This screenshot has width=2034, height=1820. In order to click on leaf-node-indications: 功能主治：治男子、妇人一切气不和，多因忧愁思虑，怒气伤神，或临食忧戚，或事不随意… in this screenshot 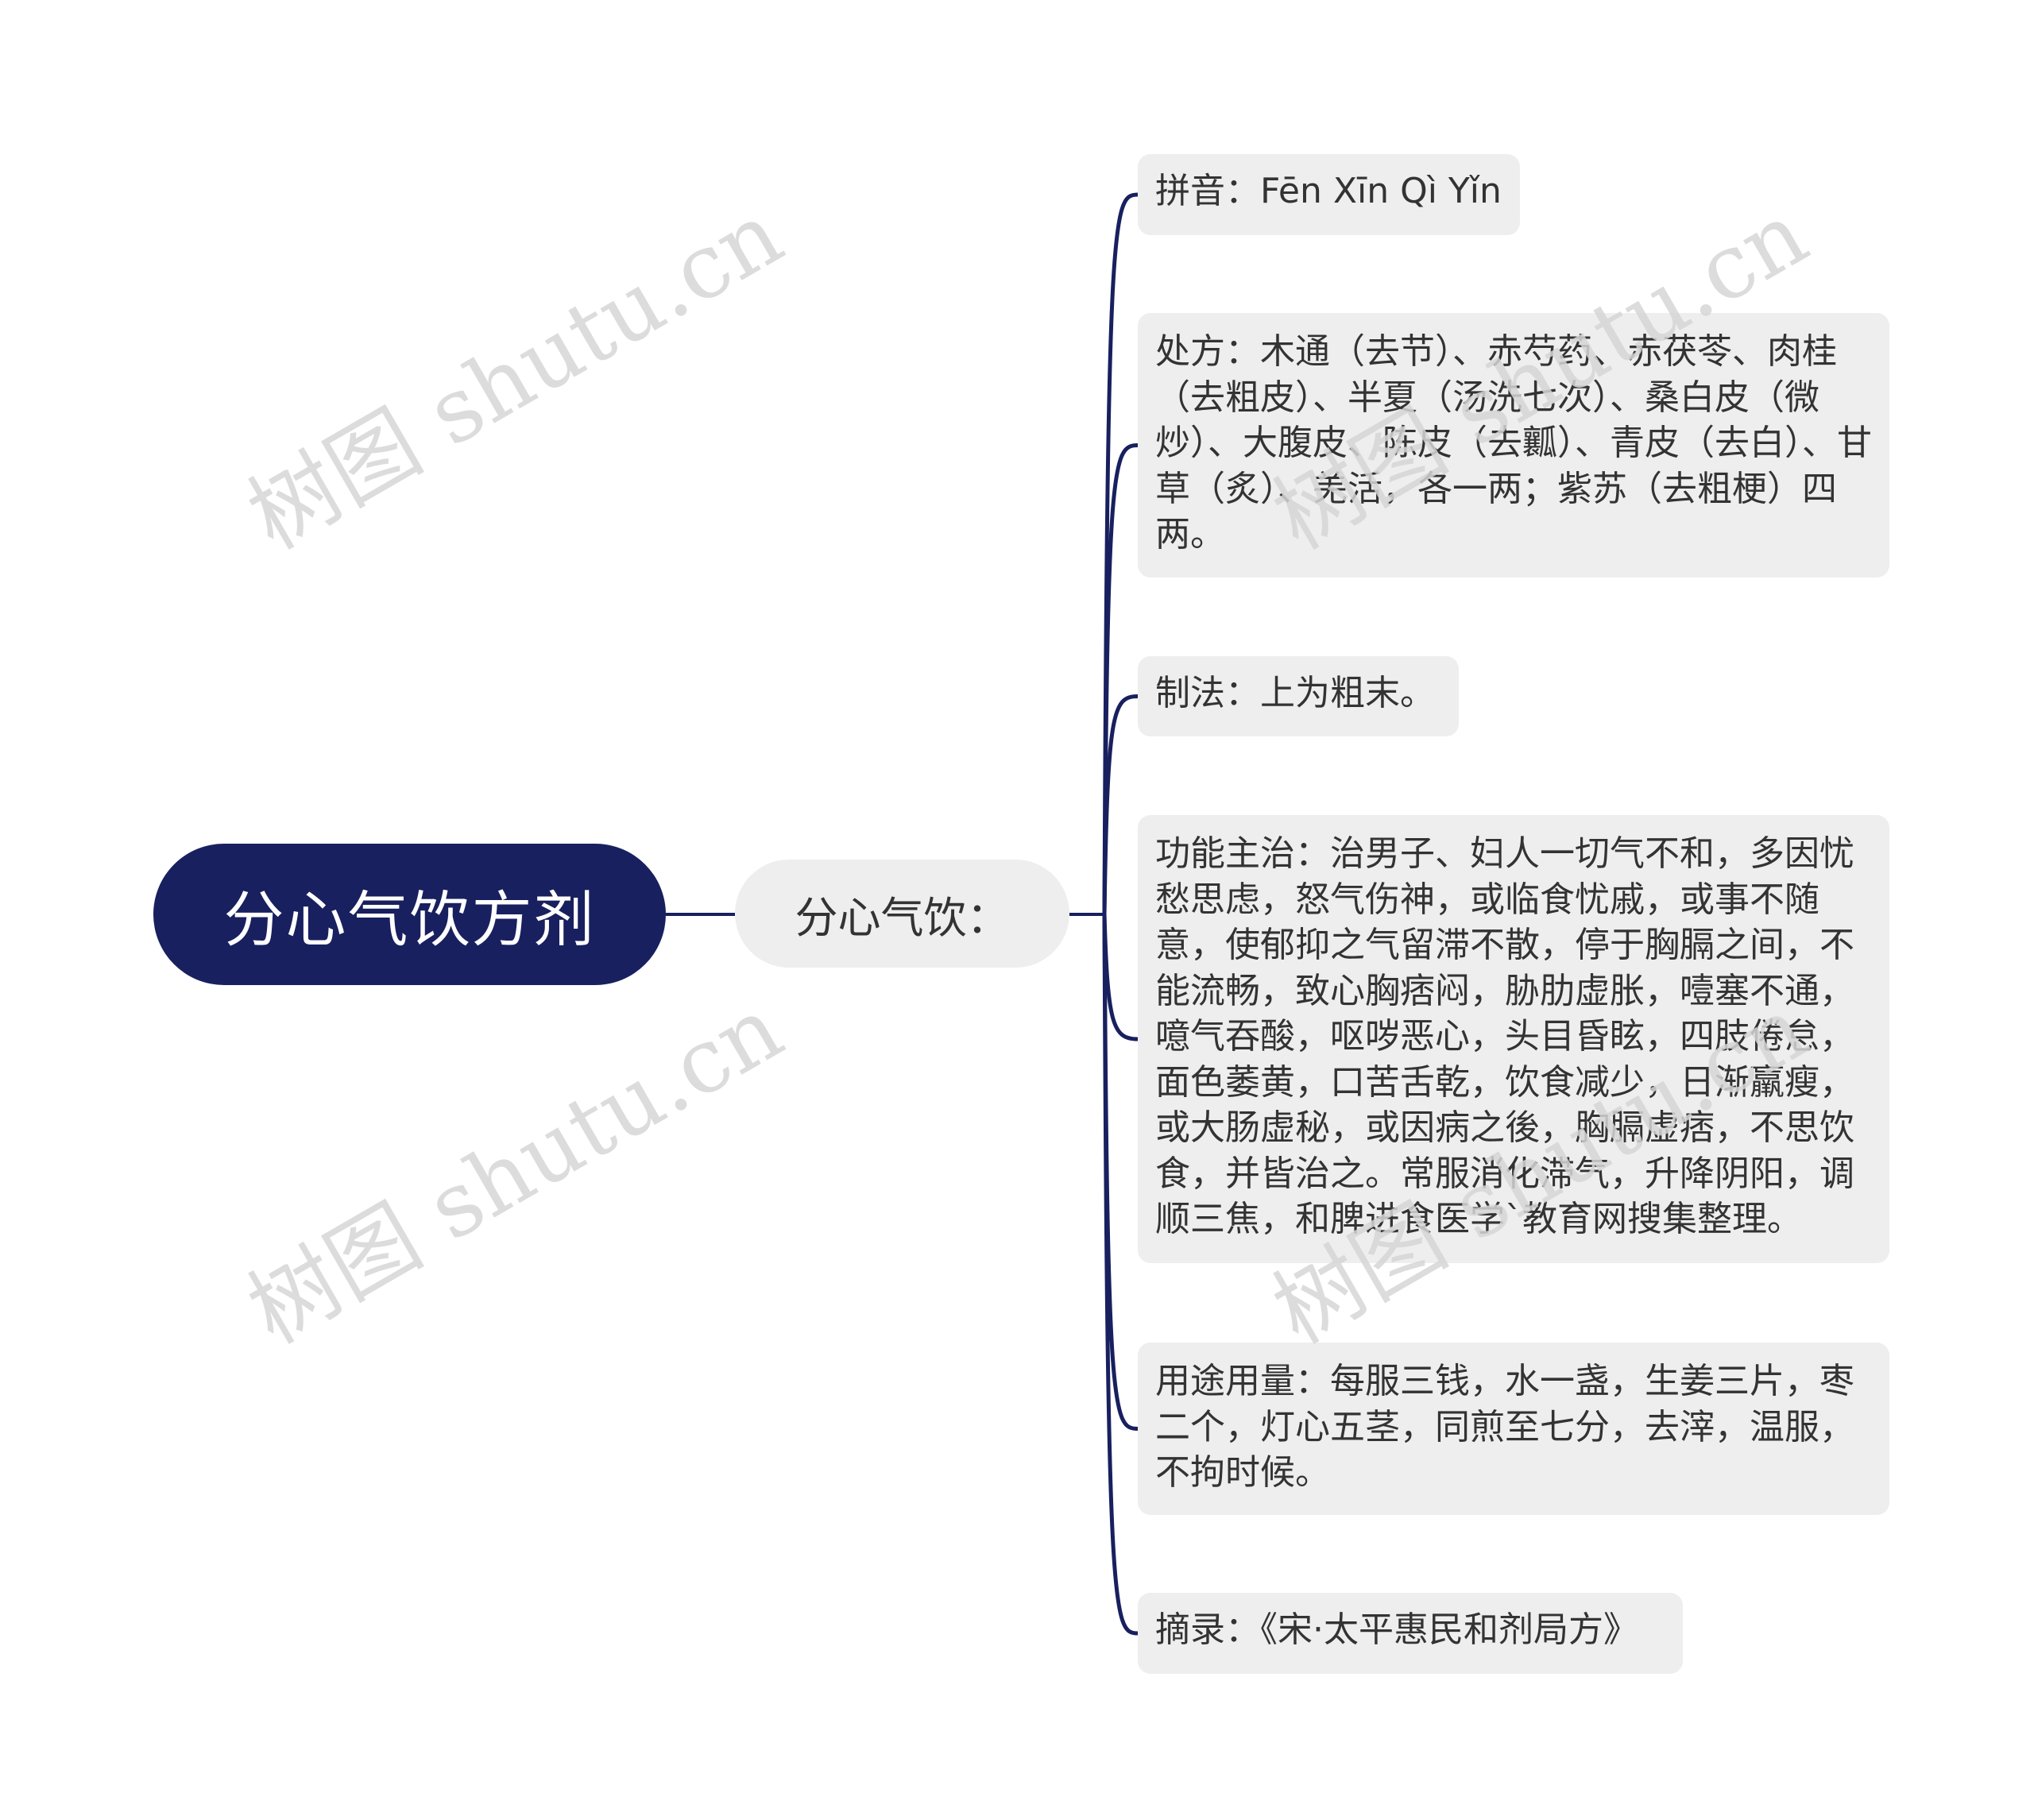, I will do `click(1513, 1039)`.